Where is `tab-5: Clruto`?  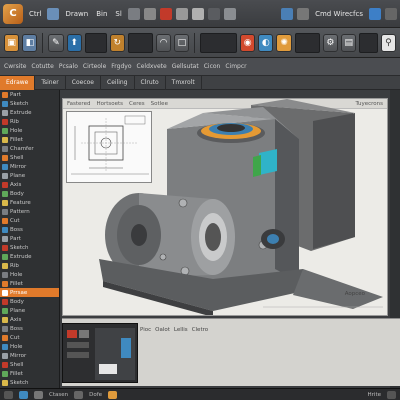
tab-5: Clruto is located at coordinates (150, 82).